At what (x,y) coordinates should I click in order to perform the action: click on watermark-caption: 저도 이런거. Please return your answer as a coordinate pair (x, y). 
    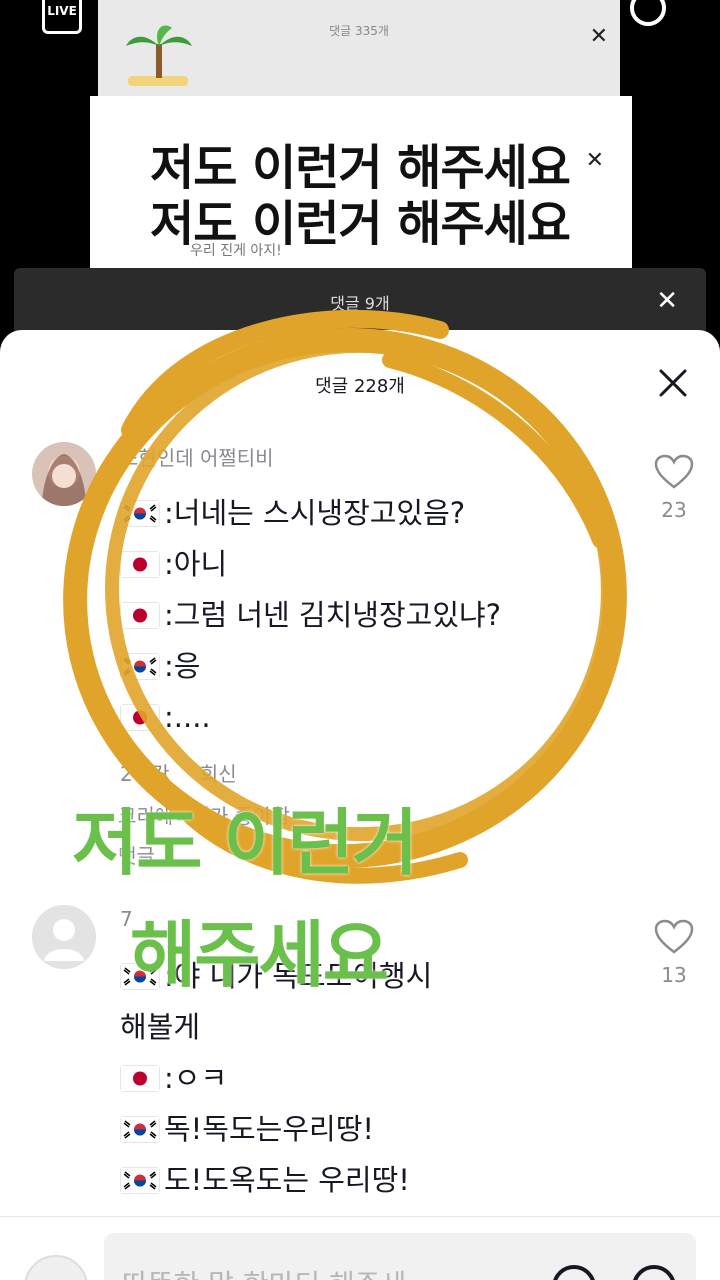
    Looking at the image, I should click on (245, 843).